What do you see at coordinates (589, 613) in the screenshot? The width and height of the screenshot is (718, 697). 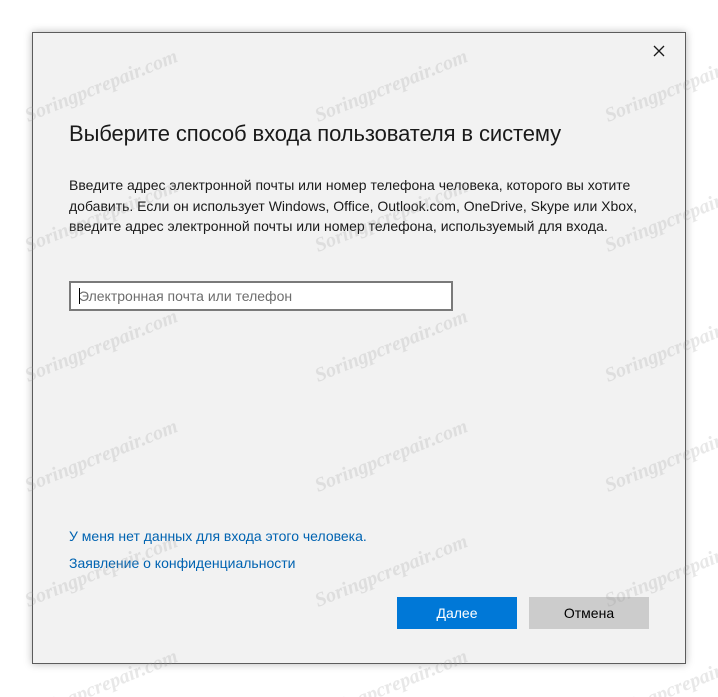 I see `cancel-button: Отмена` at bounding box center [589, 613].